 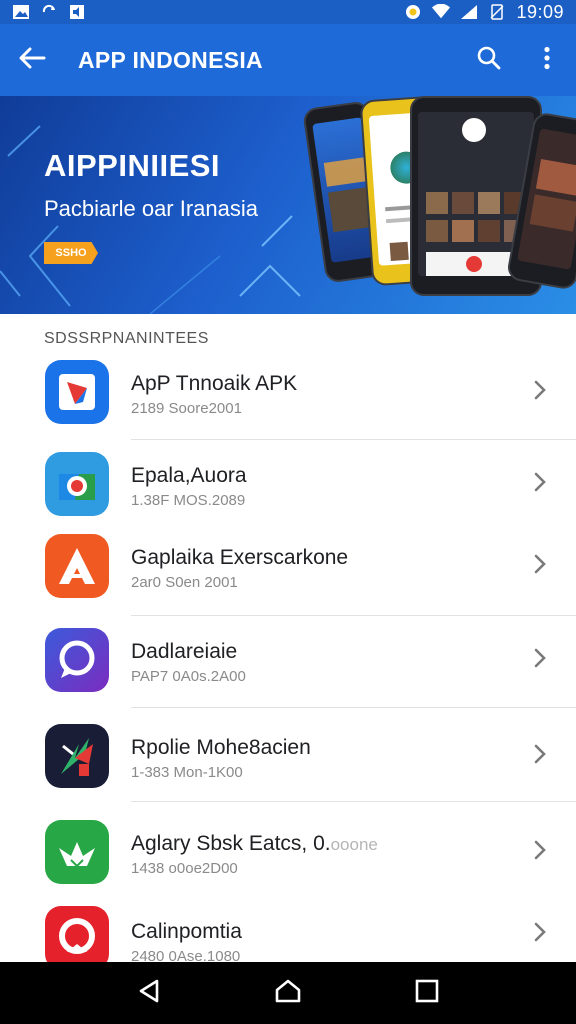 I want to click on nav-back-button, so click(x=149, y=993).